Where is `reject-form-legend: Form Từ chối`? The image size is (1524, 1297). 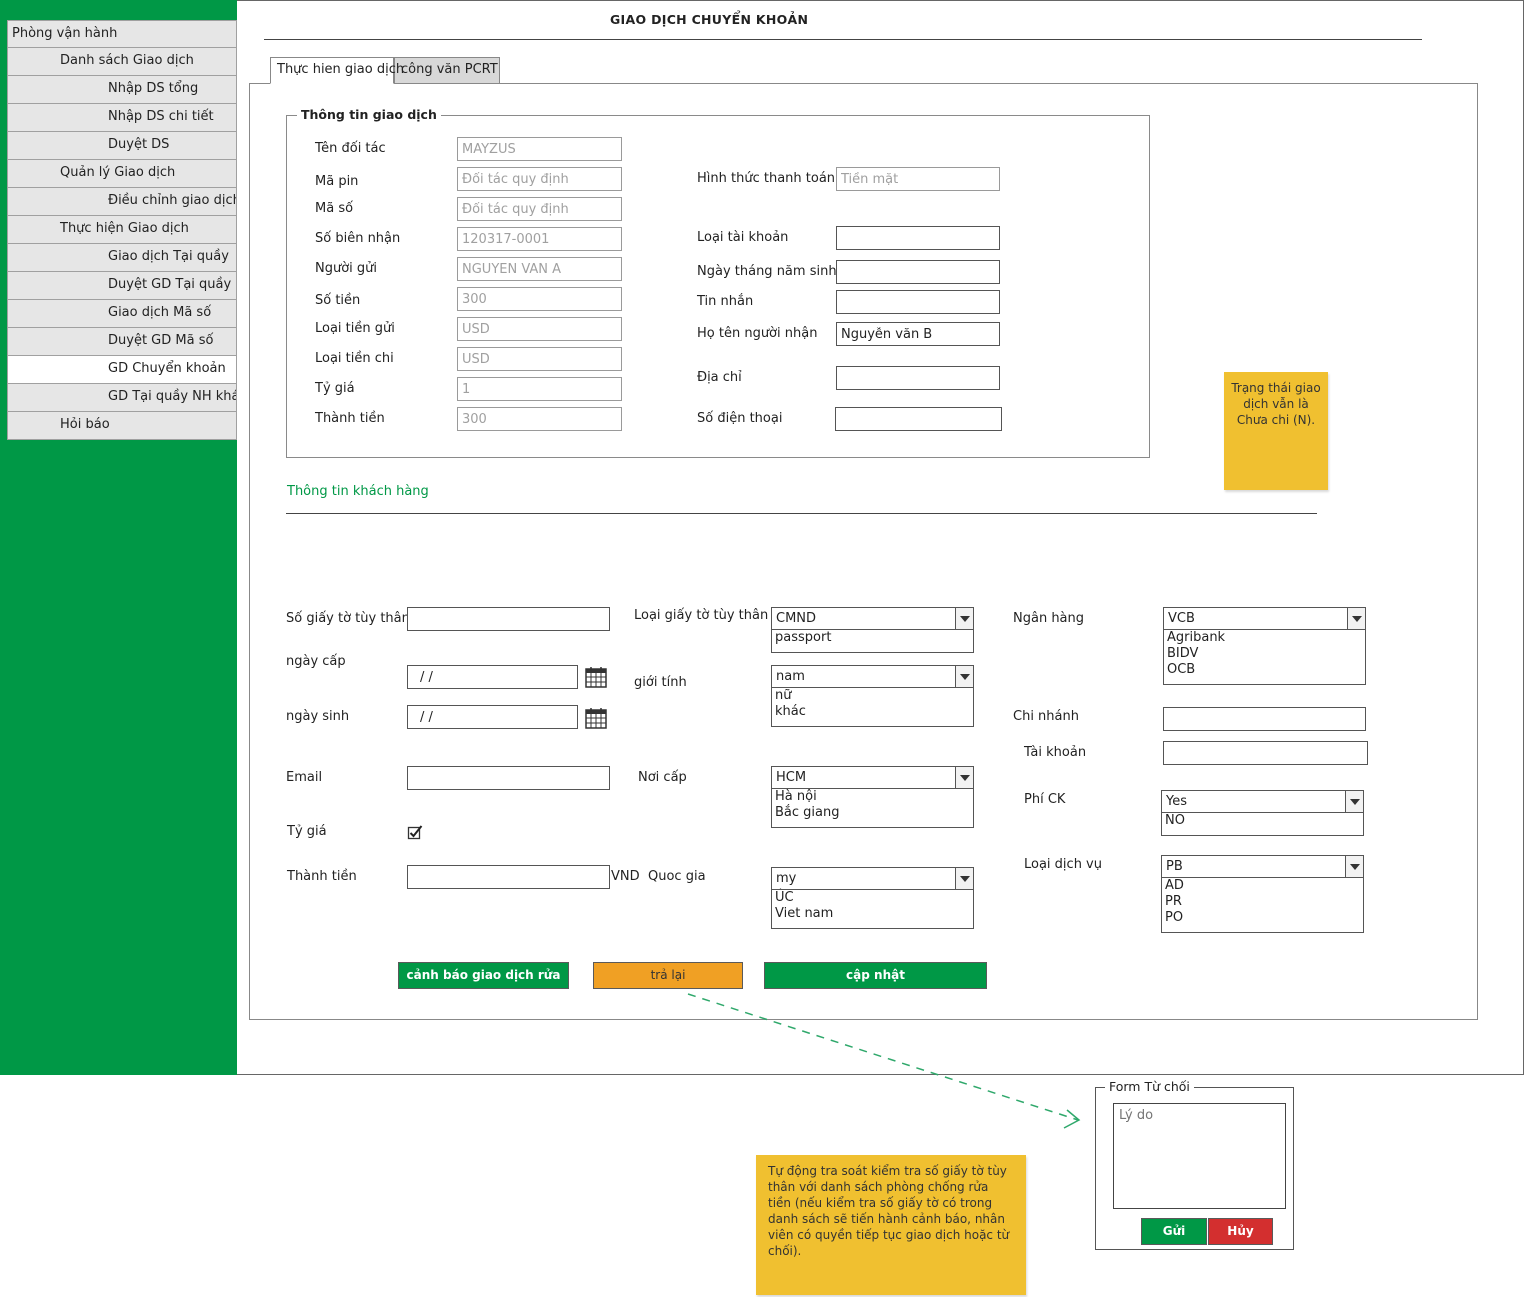 reject-form-legend: Form Từ chối is located at coordinates (1149, 1086).